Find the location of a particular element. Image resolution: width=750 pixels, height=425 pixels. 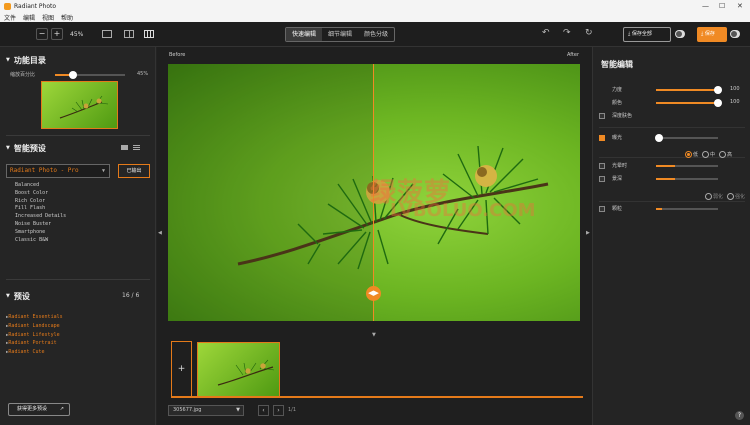

split-view-icon is located at coordinates (129, 34).